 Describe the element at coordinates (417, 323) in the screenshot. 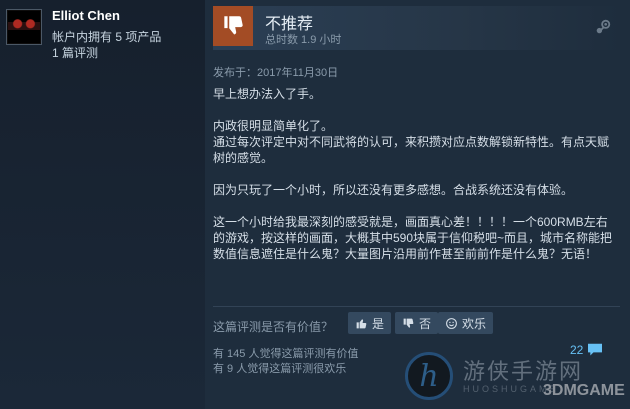

I see `vote-no-button: 否` at that location.